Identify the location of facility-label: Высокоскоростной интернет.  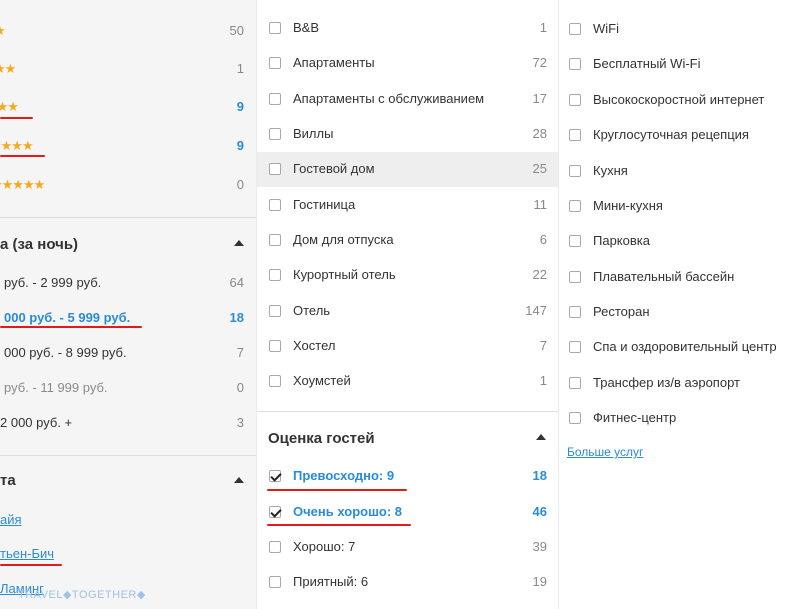
(679, 99).